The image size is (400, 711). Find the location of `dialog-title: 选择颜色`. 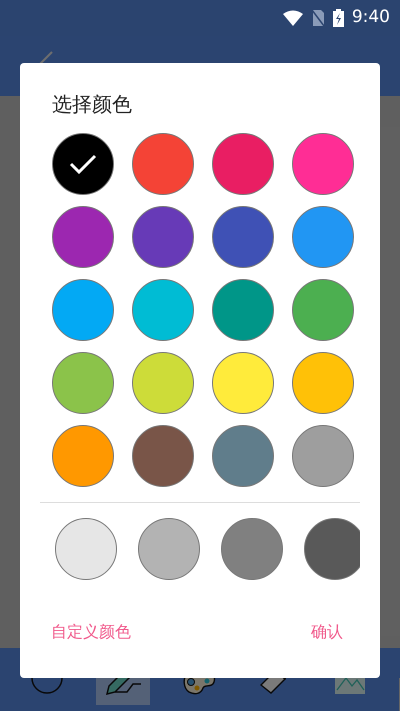

dialog-title: 选择颜色 is located at coordinates (92, 104).